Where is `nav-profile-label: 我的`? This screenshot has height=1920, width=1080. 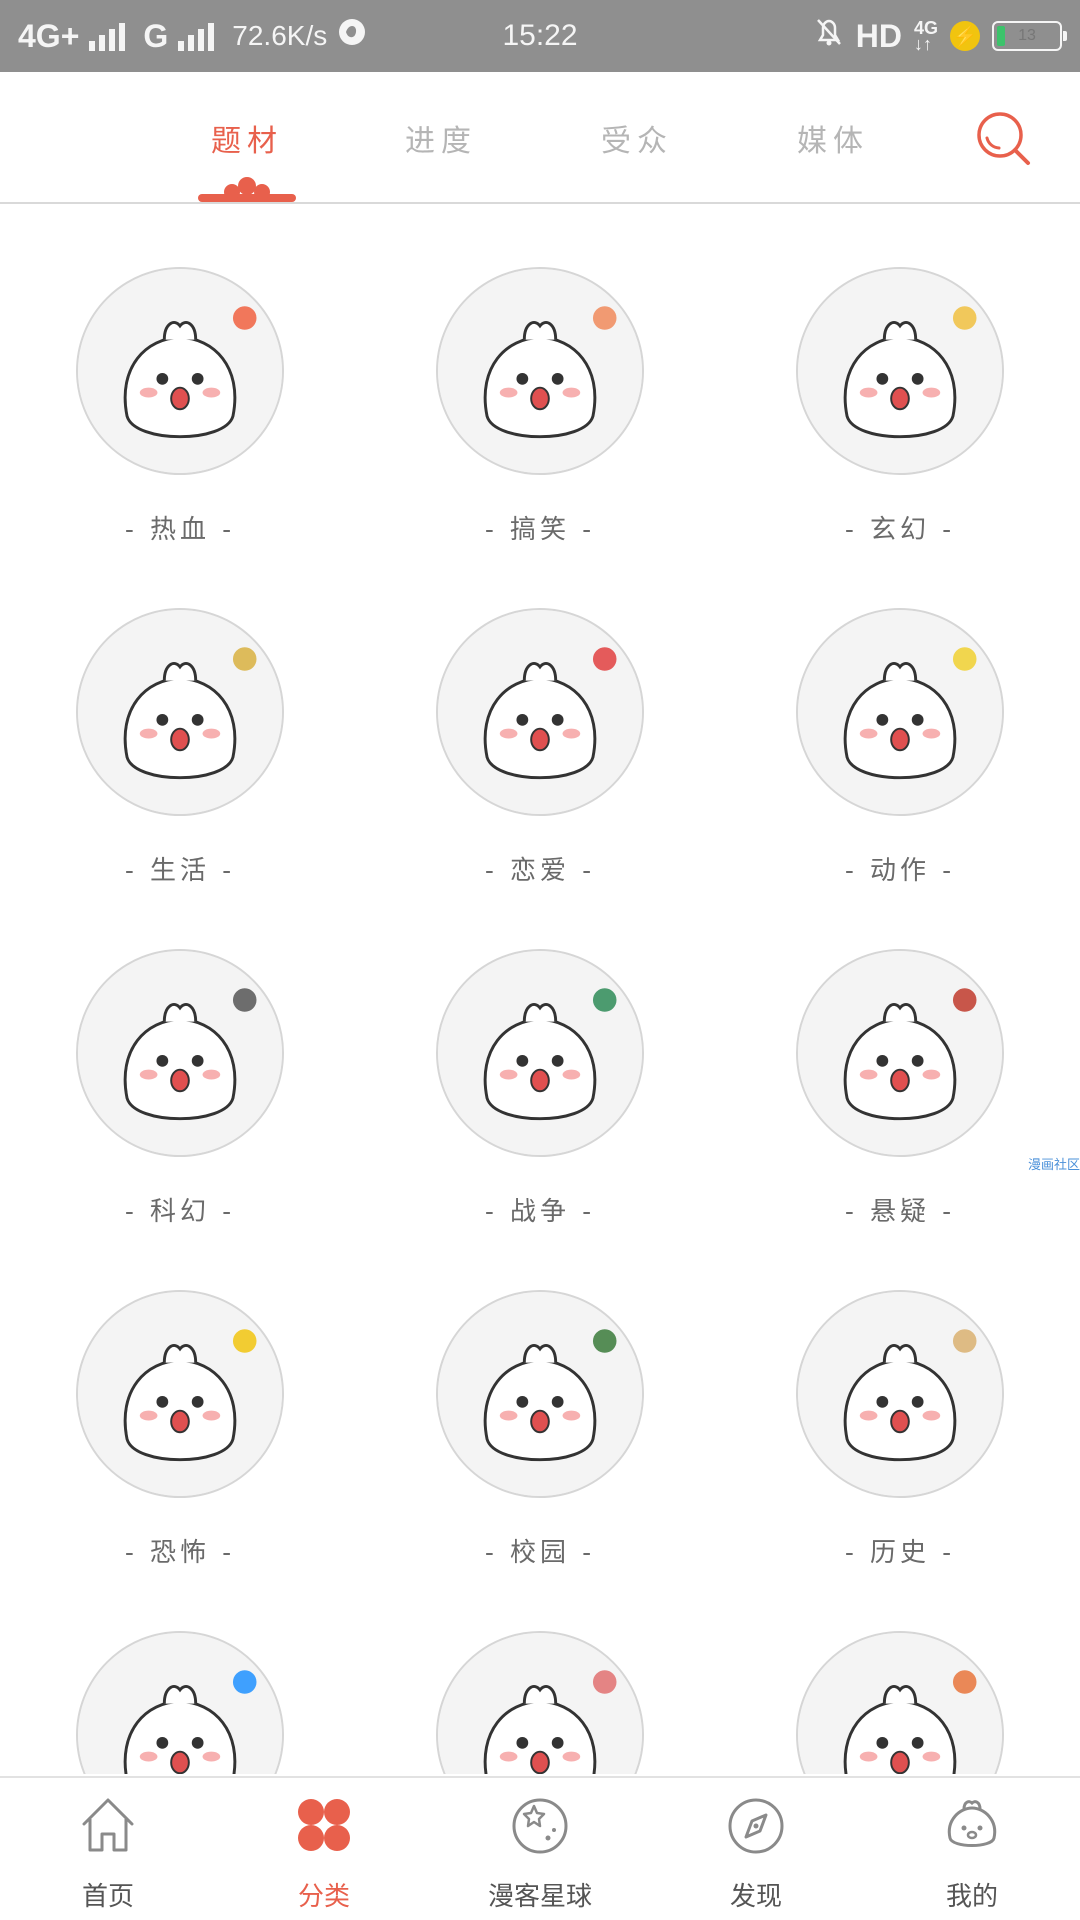
nav-profile-label: 我的 is located at coordinates (971, 1897).